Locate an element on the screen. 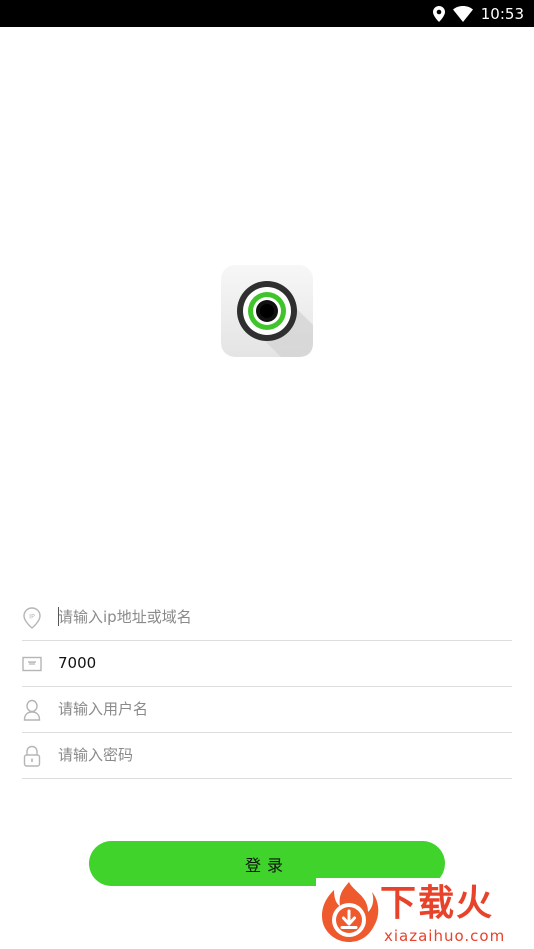 The width and height of the screenshot is (534, 949). username-input is located at coordinates (278, 709).